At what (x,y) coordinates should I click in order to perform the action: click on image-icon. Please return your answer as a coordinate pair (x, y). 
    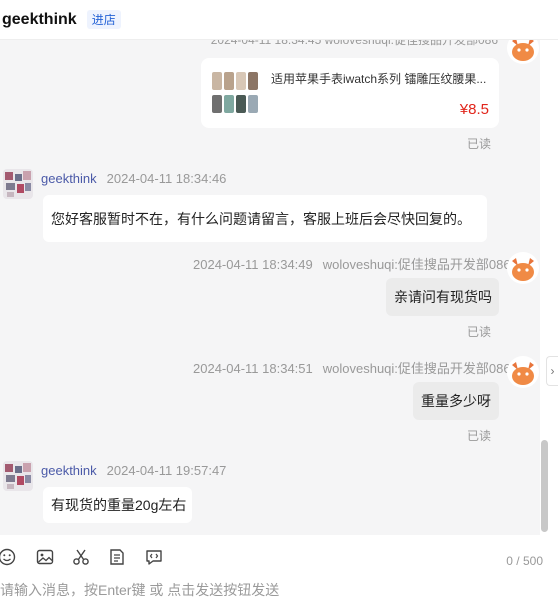
    Looking at the image, I should click on (45, 557).